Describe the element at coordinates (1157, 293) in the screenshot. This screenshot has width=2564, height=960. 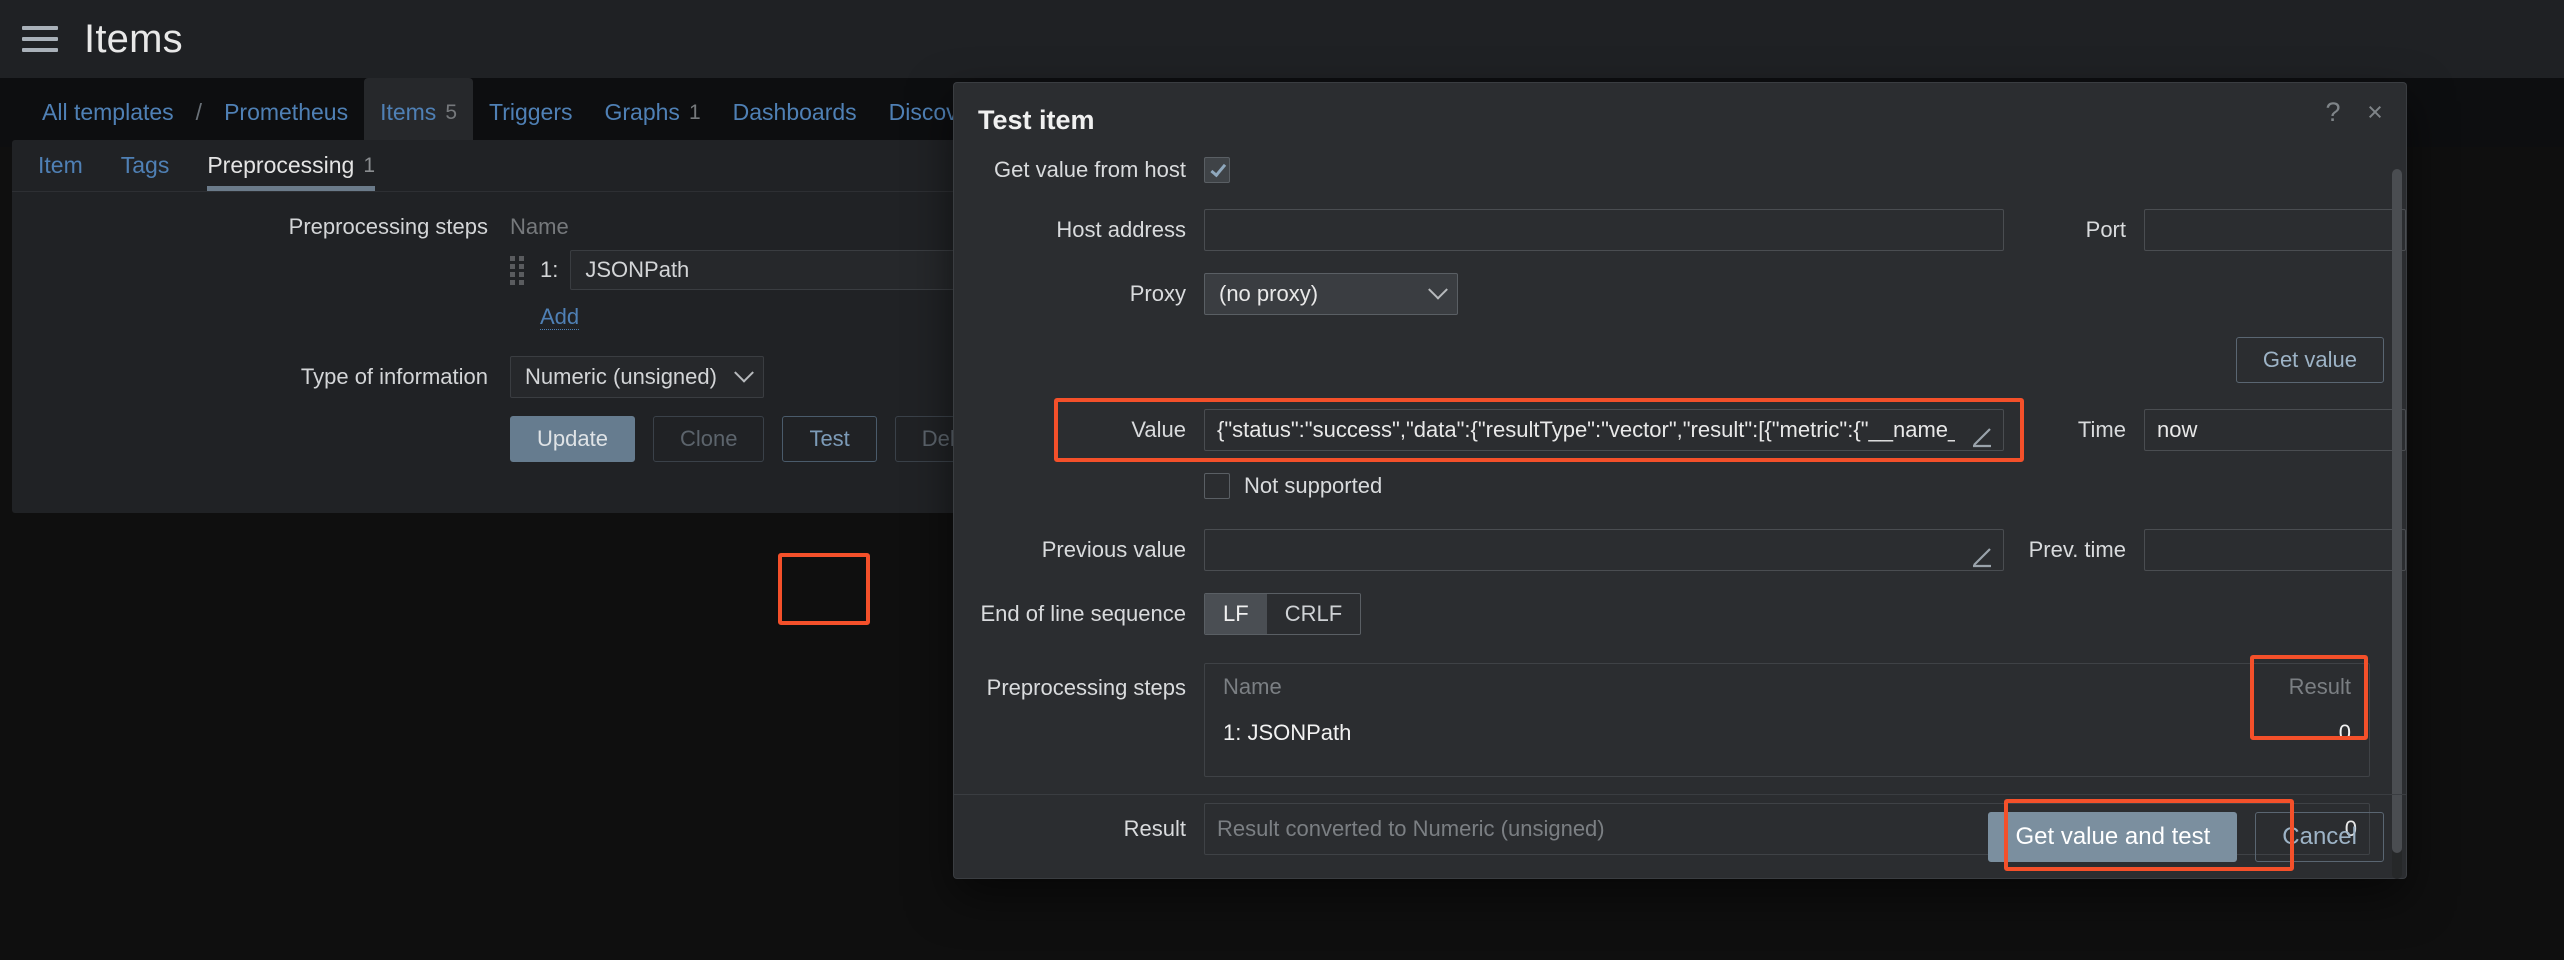
I see `proxy-label: Proxy` at that location.